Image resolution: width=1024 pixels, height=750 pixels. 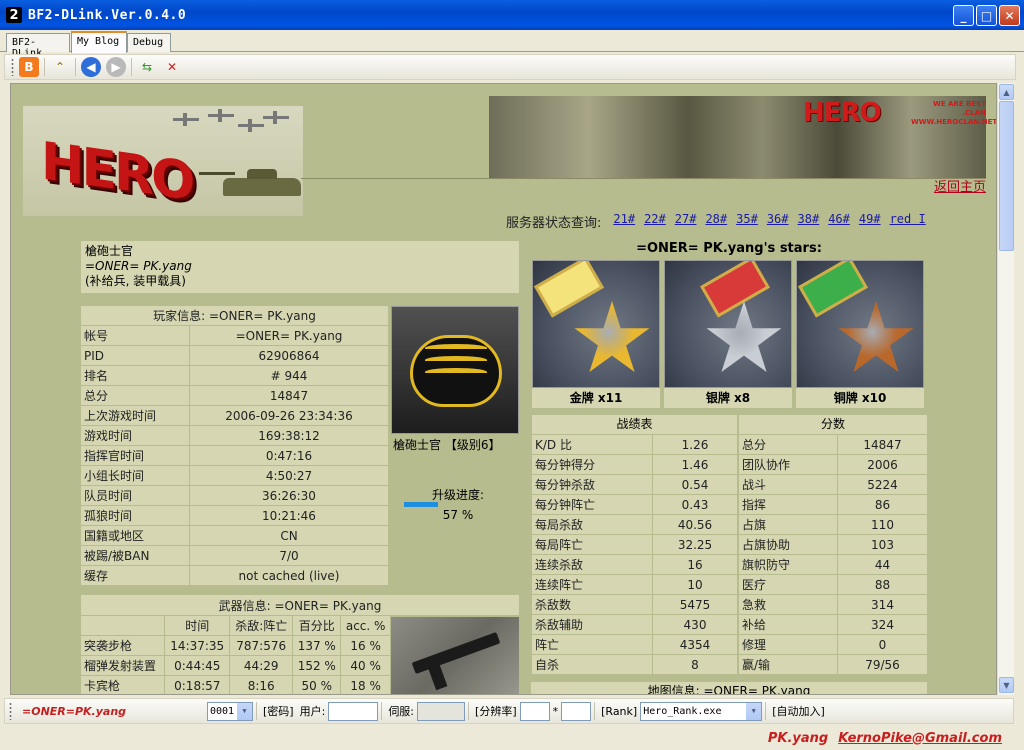 I want to click on table-row: 连续杀敌 16, so click(x=634, y=564).